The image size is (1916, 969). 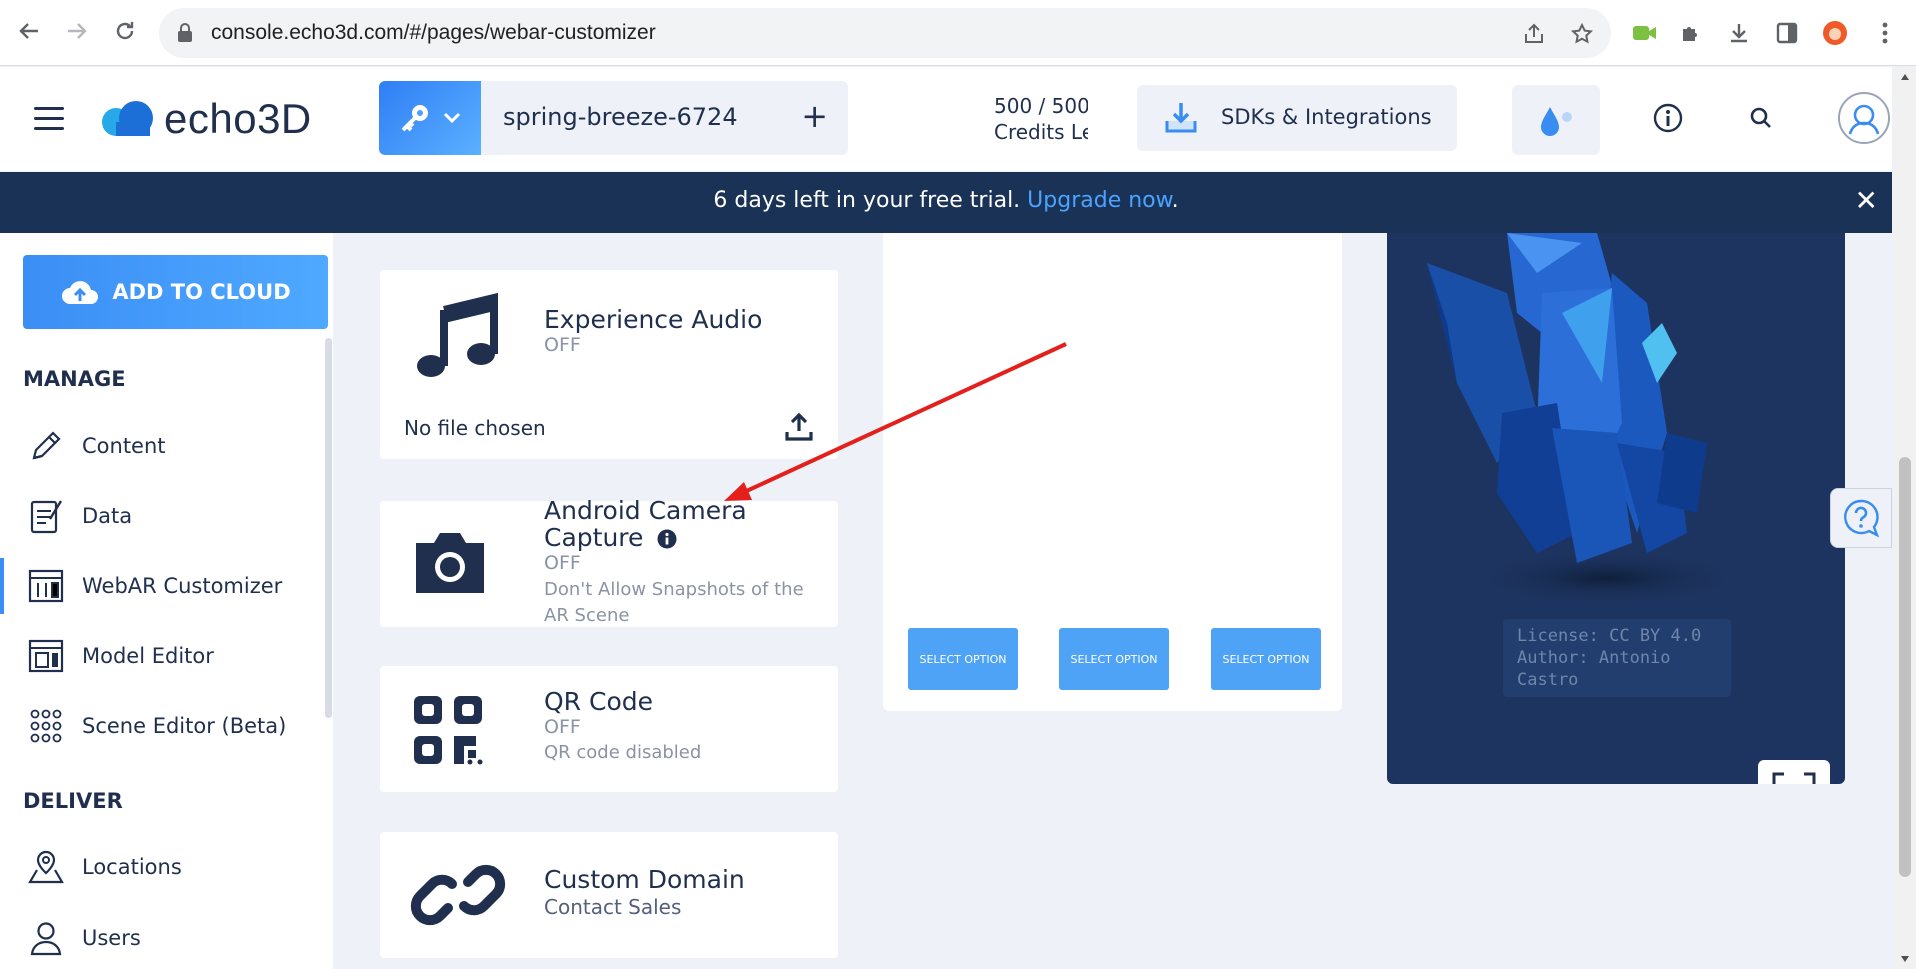 I want to click on reload-icon, so click(x=125, y=31).